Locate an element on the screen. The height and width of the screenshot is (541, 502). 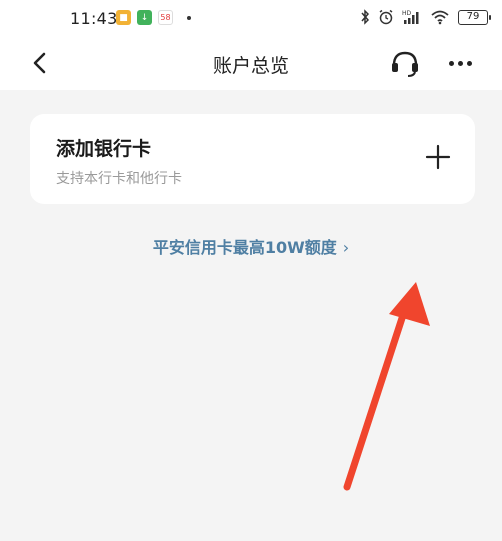
message-app-icon: ■ is located at coordinates (123, 17).